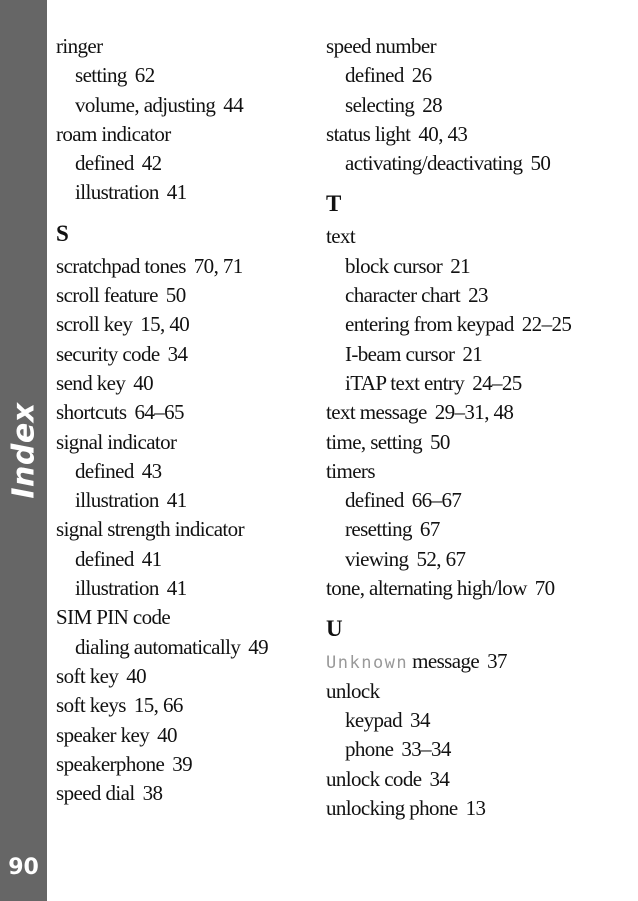 The image size is (638, 901). I want to click on index-entry: signal strength indicator, so click(181, 529).